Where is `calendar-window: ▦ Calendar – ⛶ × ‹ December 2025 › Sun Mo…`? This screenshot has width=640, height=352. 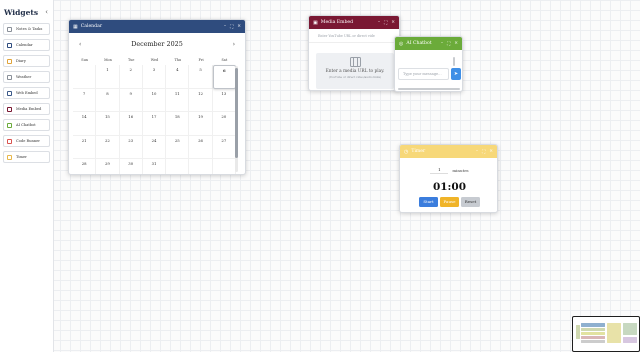
calendar-window: ▦ Calendar – ⛶ × ‹ December 2025 › Sun Mo… is located at coordinates (157, 97).